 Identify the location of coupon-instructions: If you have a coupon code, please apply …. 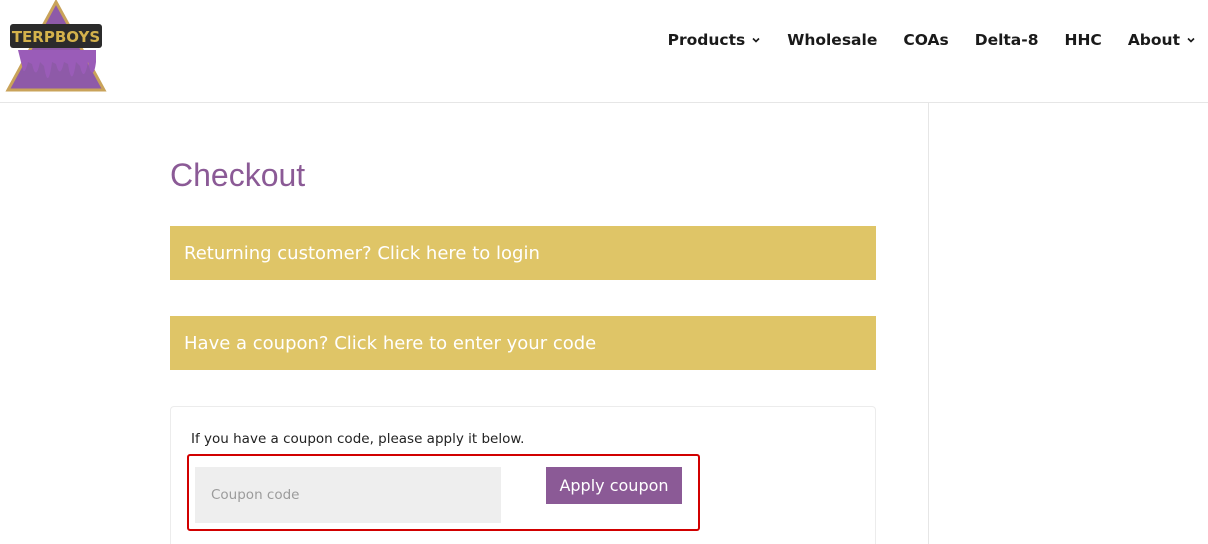
(358, 439).